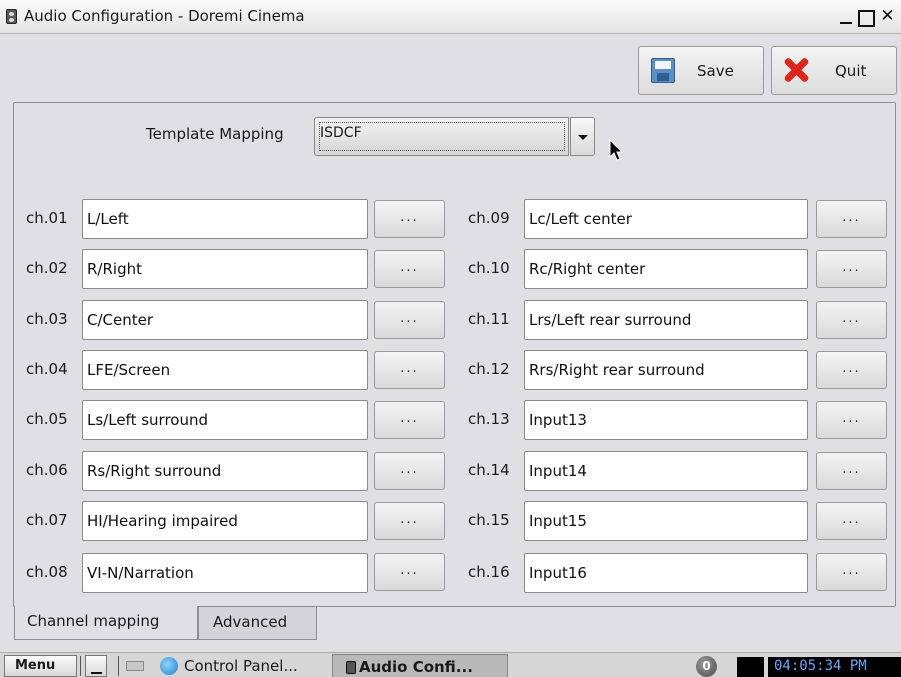  What do you see at coordinates (489, 572) in the screenshot?
I see `channel-label: ch.16` at bounding box center [489, 572].